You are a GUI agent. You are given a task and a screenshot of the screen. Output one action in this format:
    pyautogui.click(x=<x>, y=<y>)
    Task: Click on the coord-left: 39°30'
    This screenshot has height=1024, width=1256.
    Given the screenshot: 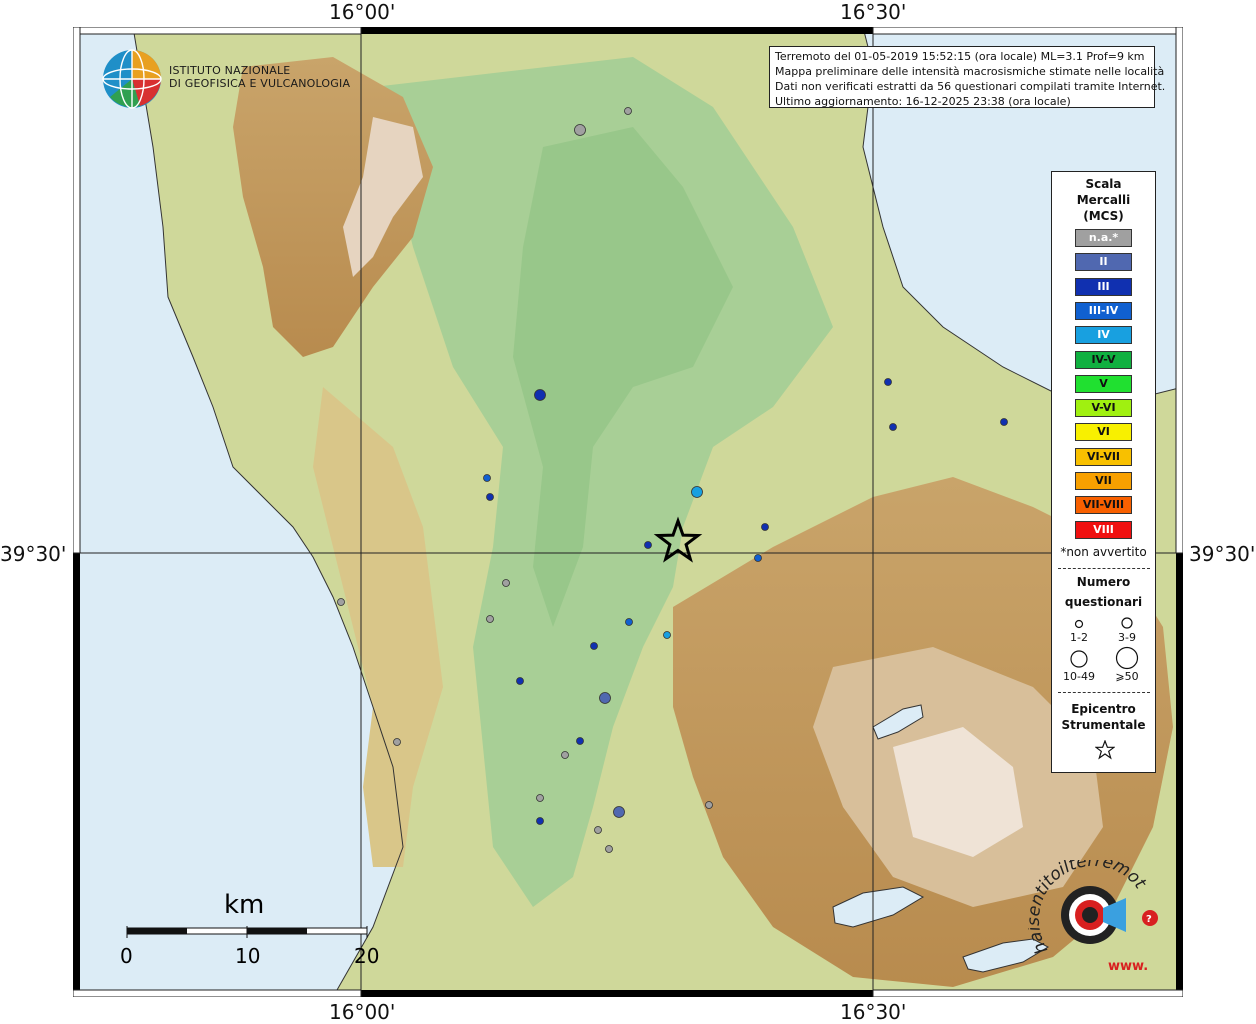 What is the action you would take?
    pyautogui.click(x=33, y=554)
    